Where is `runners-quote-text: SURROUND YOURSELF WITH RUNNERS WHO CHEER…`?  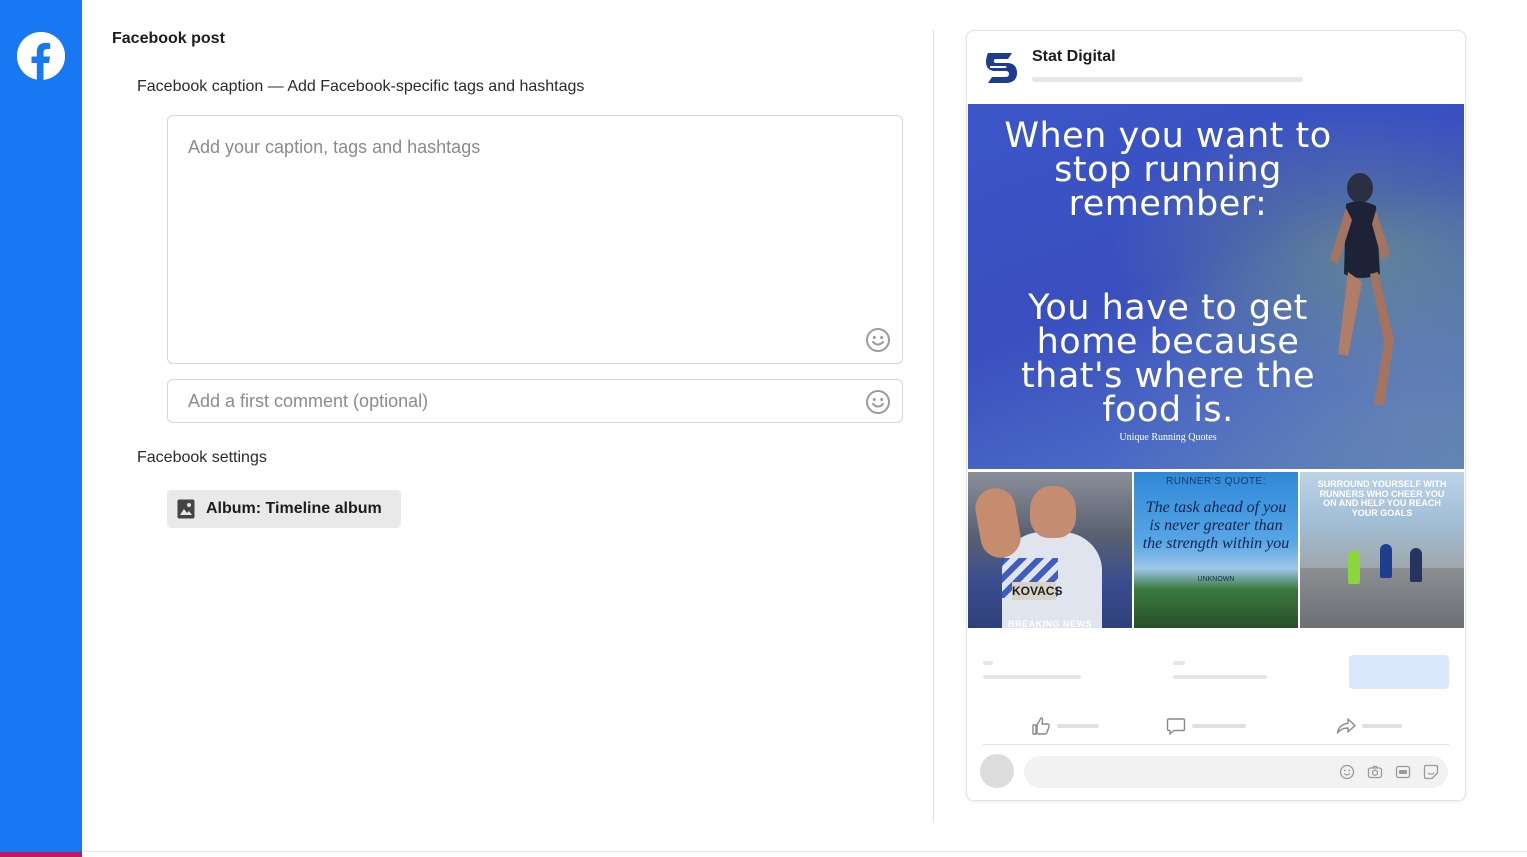 runners-quote-text: SURROUND YOURSELF WITH RUNNERS WHO CHEER… is located at coordinates (1382, 498).